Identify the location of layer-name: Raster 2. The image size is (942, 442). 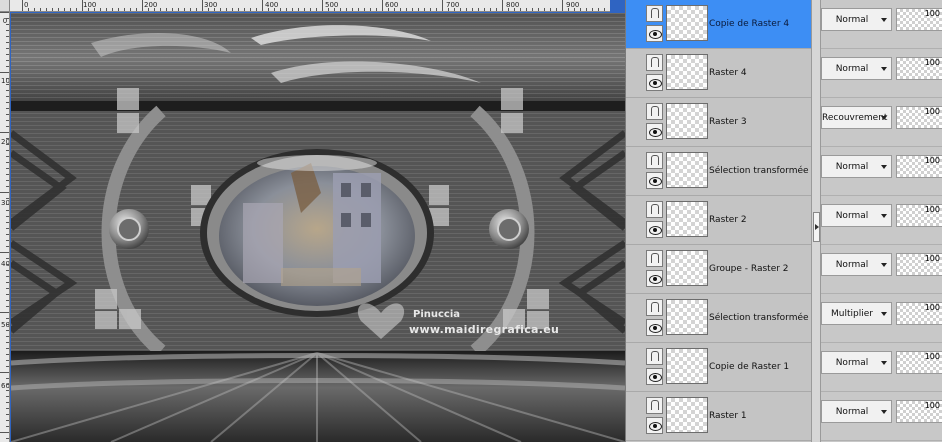
(728, 220).